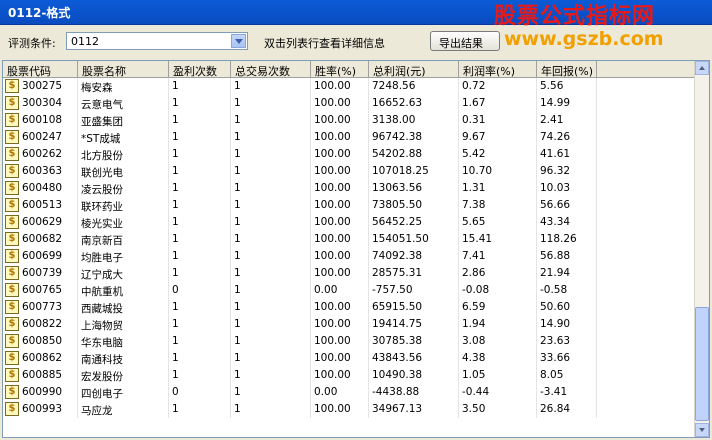 This screenshot has height=440, width=712. Describe the element at coordinates (123, 358) in the screenshot. I see `table-cell: 南通科技` at that location.